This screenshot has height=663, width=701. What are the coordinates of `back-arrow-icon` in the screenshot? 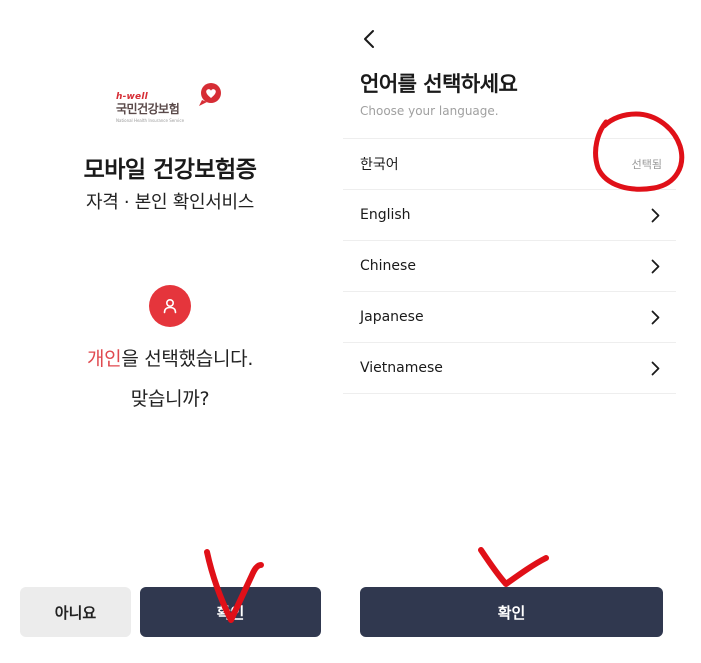 It's located at (369, 39).